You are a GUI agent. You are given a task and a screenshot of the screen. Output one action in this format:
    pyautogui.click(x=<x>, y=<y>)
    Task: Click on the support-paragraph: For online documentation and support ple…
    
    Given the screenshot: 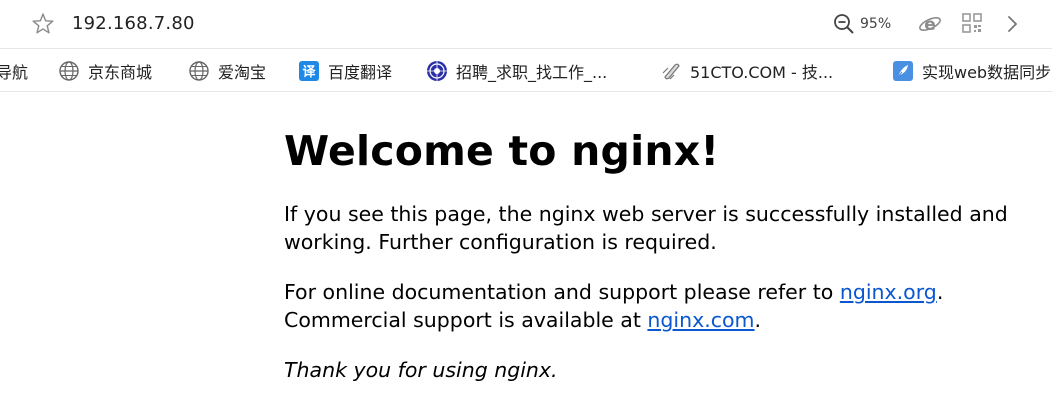 What is the action you would take?
    pyautogui.click(x=654, y=306)
    